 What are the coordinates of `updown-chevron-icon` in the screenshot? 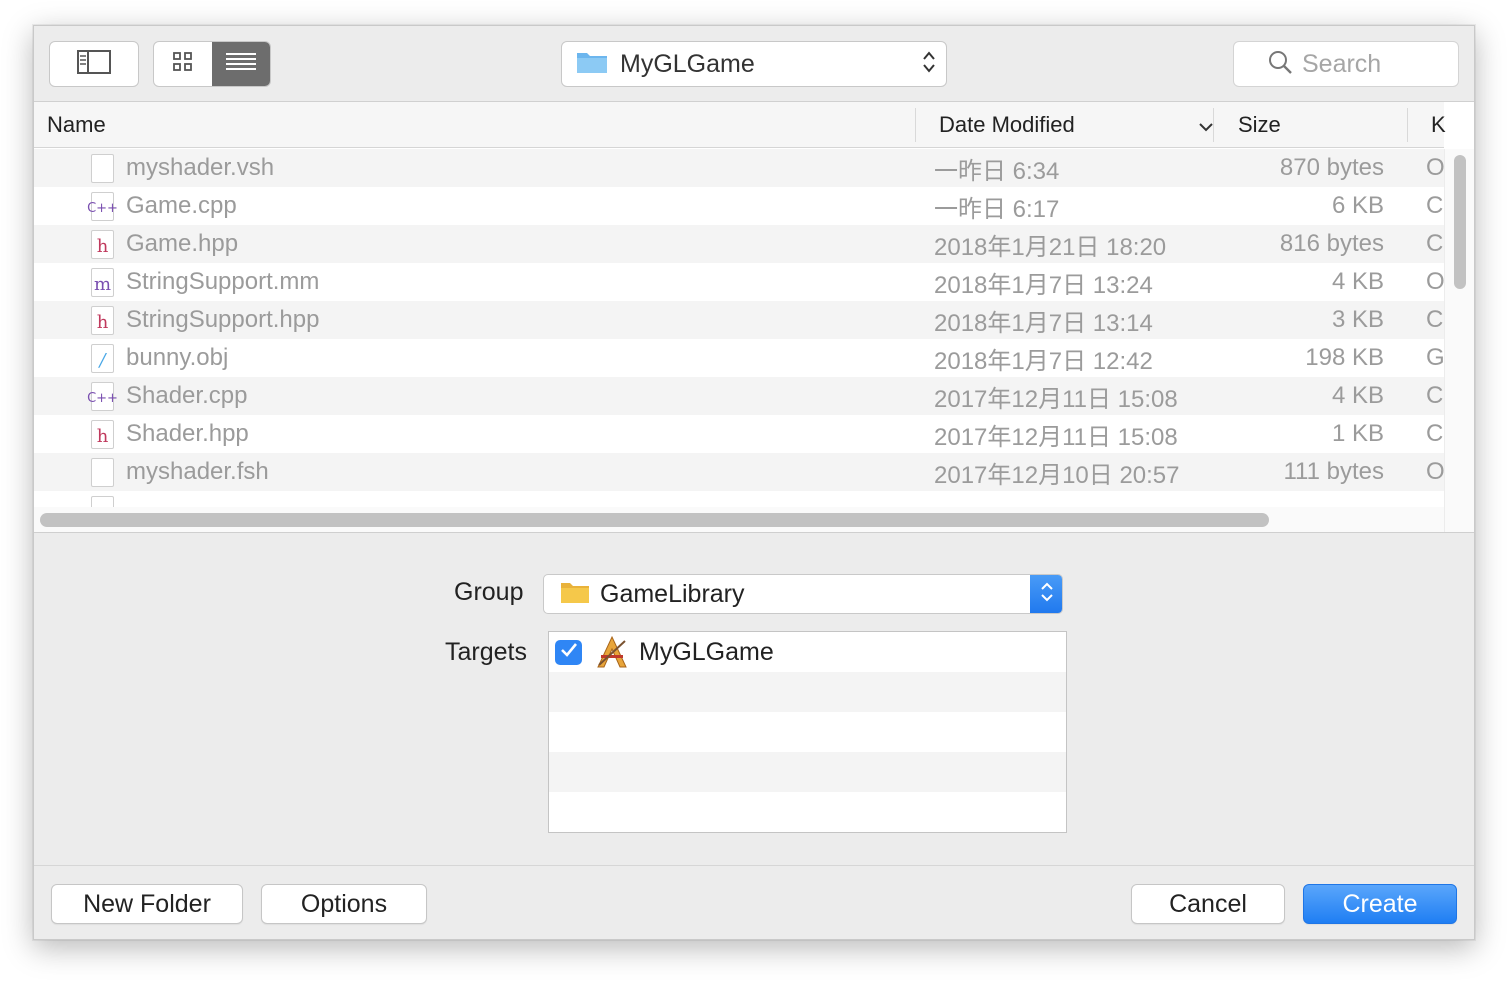 It's located at (1047, 594).